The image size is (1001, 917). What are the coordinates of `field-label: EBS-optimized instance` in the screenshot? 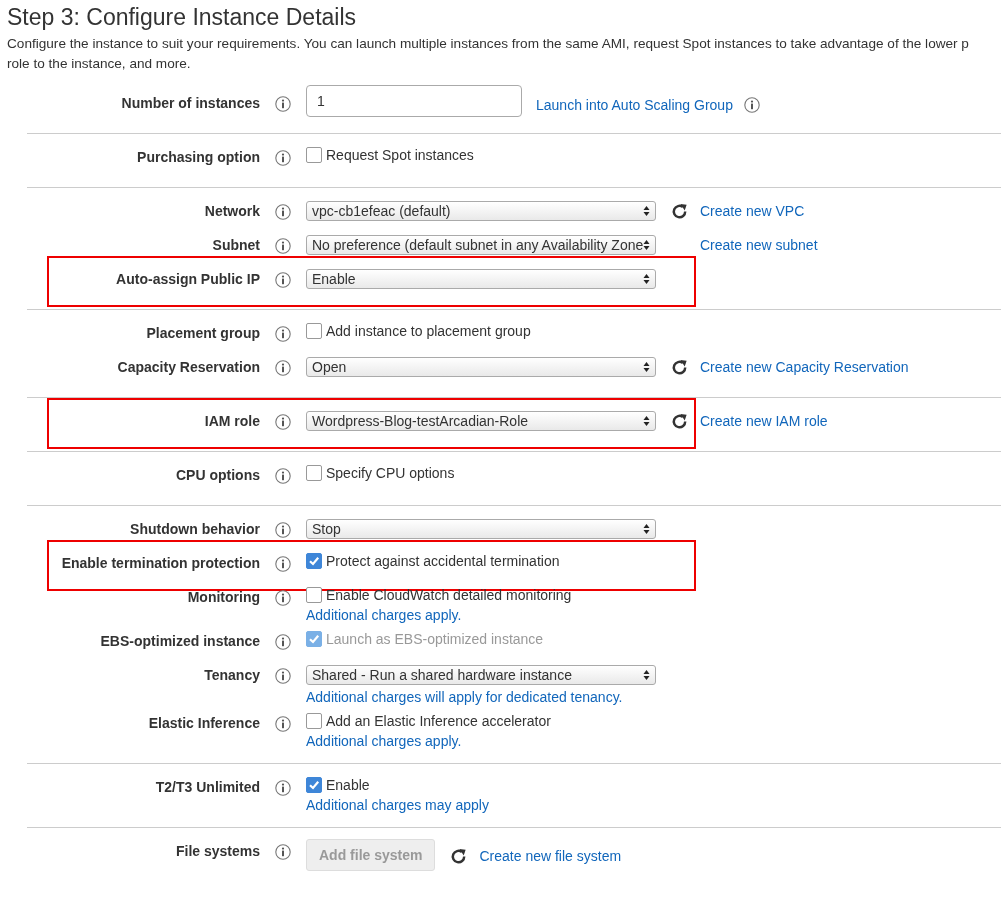 It's located at (180, 641).